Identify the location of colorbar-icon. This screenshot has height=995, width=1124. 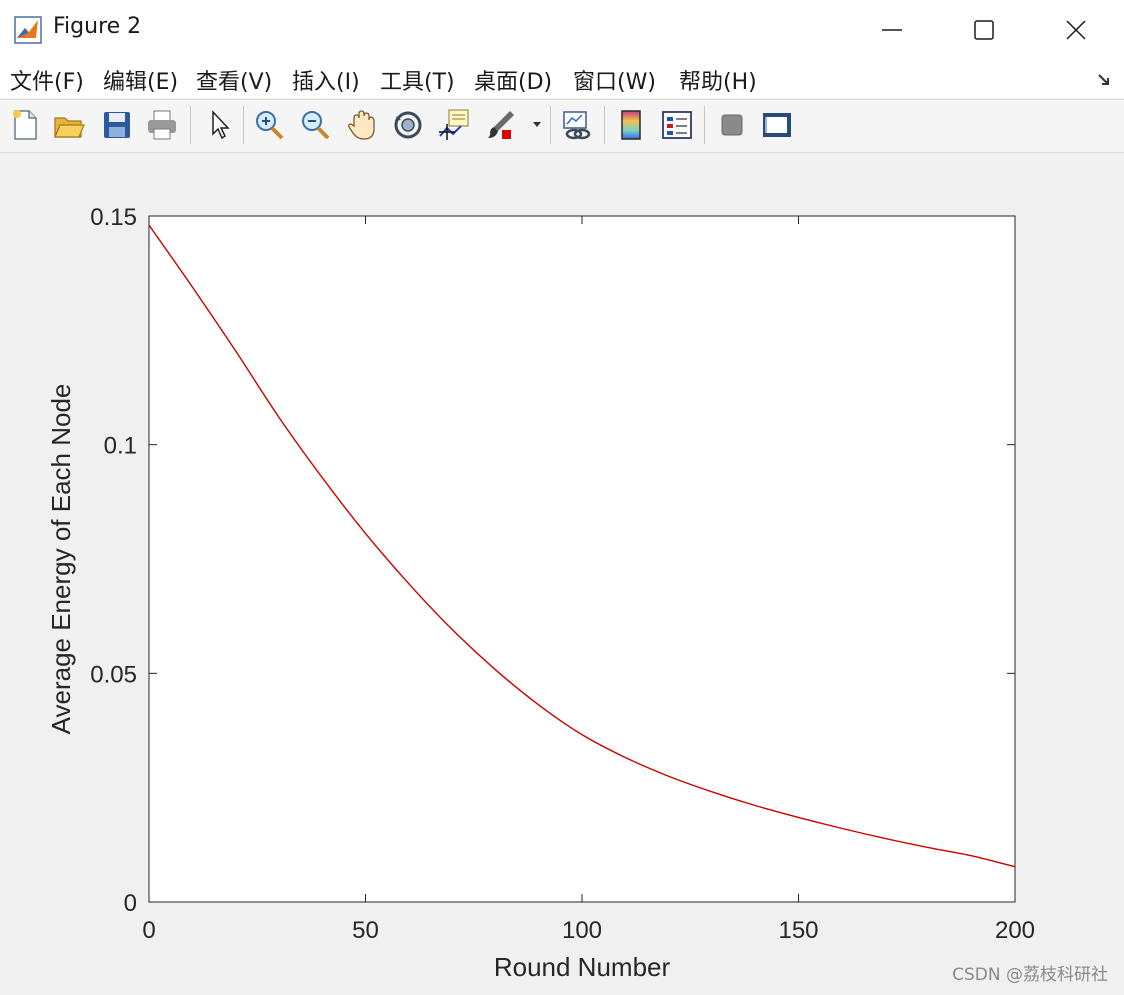
(631, 125).